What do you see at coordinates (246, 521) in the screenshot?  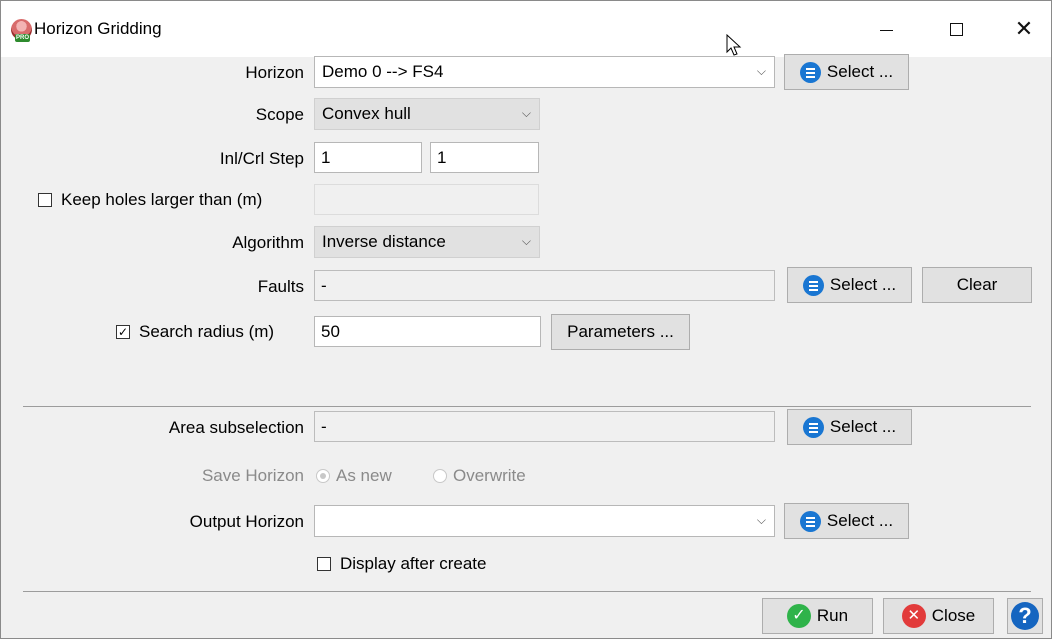 I see `output-horizon-label: Output Horizon` at bounding box center [246, 521].